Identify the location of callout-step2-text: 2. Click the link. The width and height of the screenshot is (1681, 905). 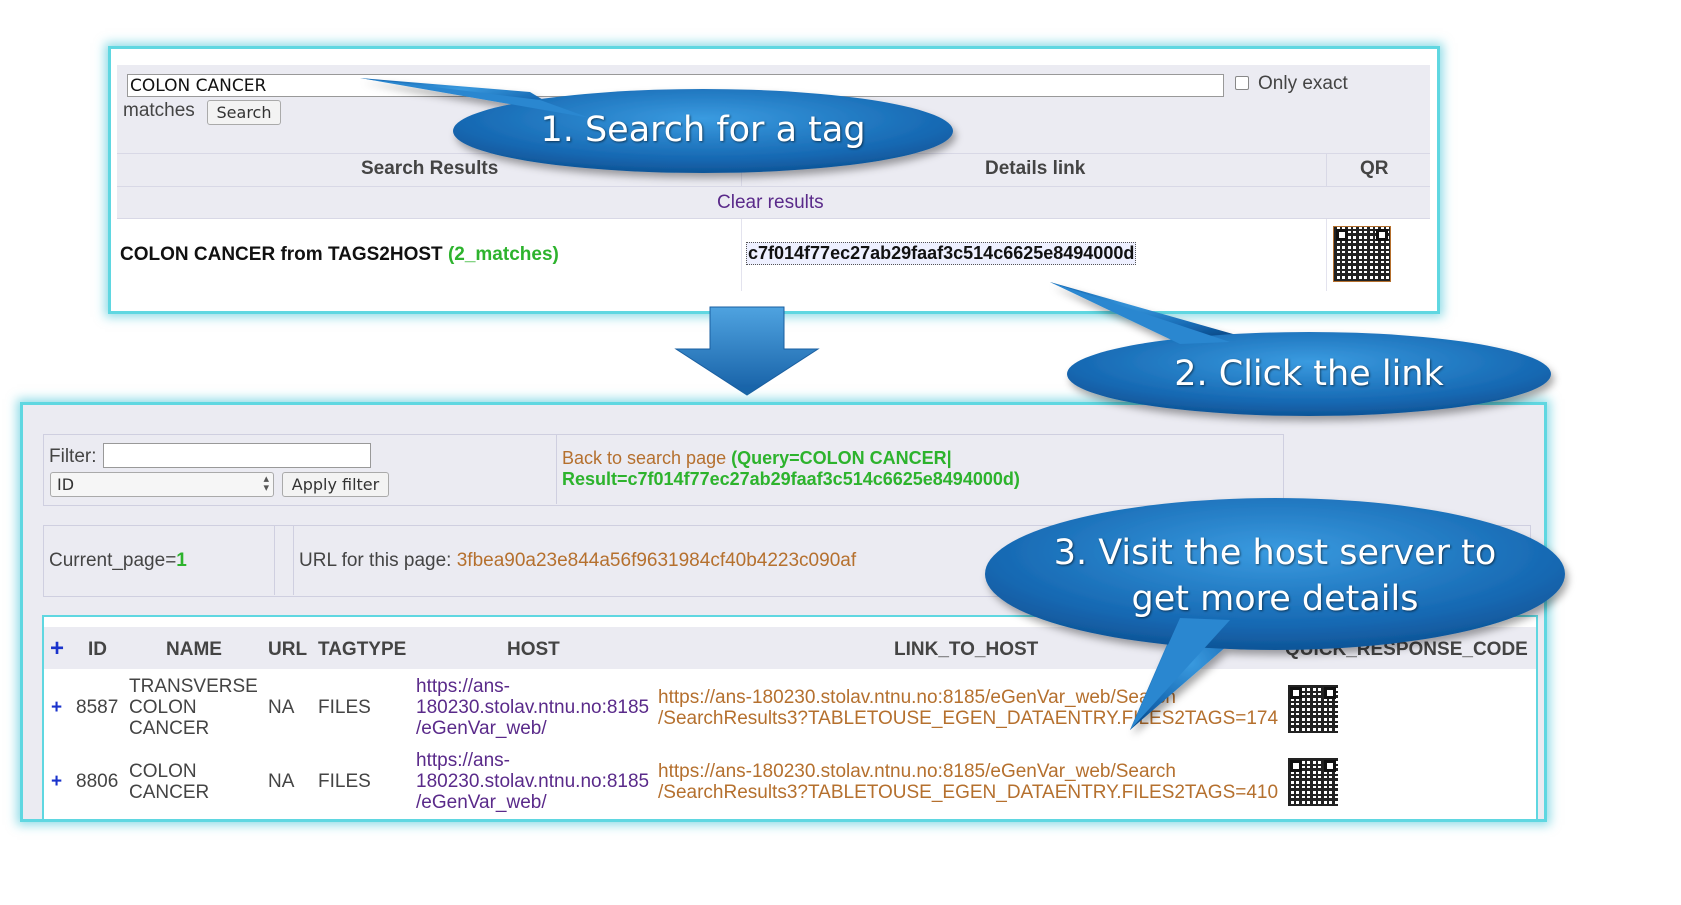
(1309, 374).